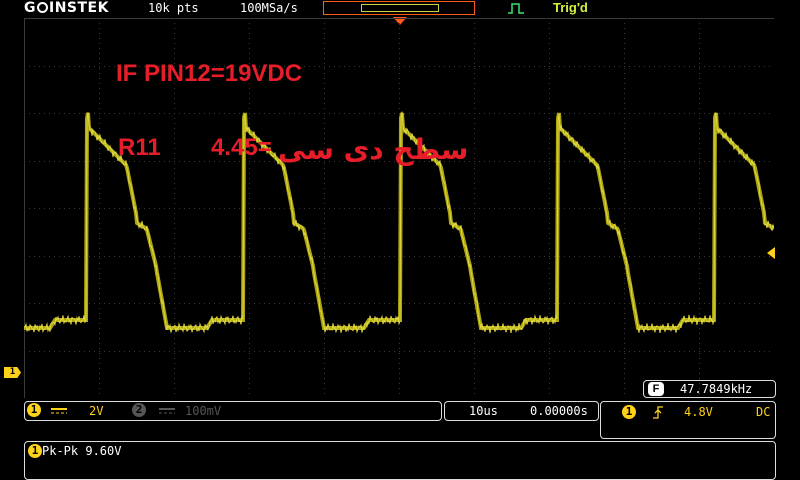 The width and height of the screenshot is (800, 480). I want to click on memory-bar, so click(399, 8).